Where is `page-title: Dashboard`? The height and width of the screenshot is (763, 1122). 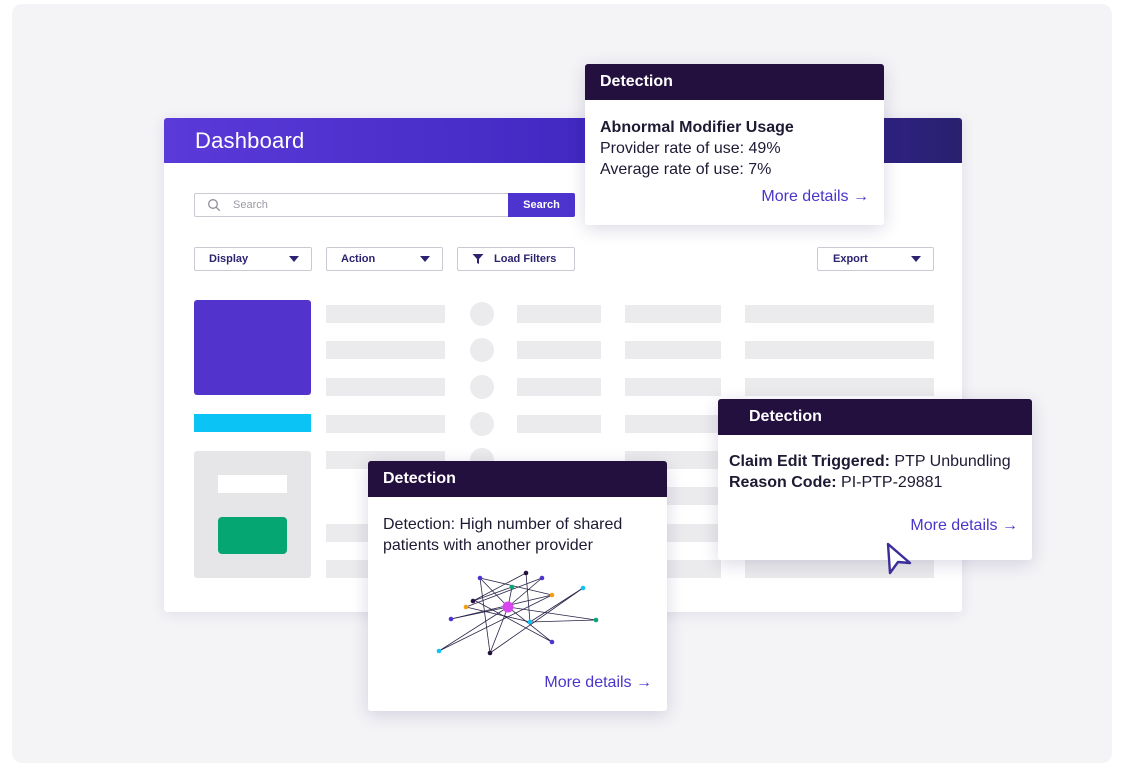
page-title: Dashboard is located at coordinates (250, 140).